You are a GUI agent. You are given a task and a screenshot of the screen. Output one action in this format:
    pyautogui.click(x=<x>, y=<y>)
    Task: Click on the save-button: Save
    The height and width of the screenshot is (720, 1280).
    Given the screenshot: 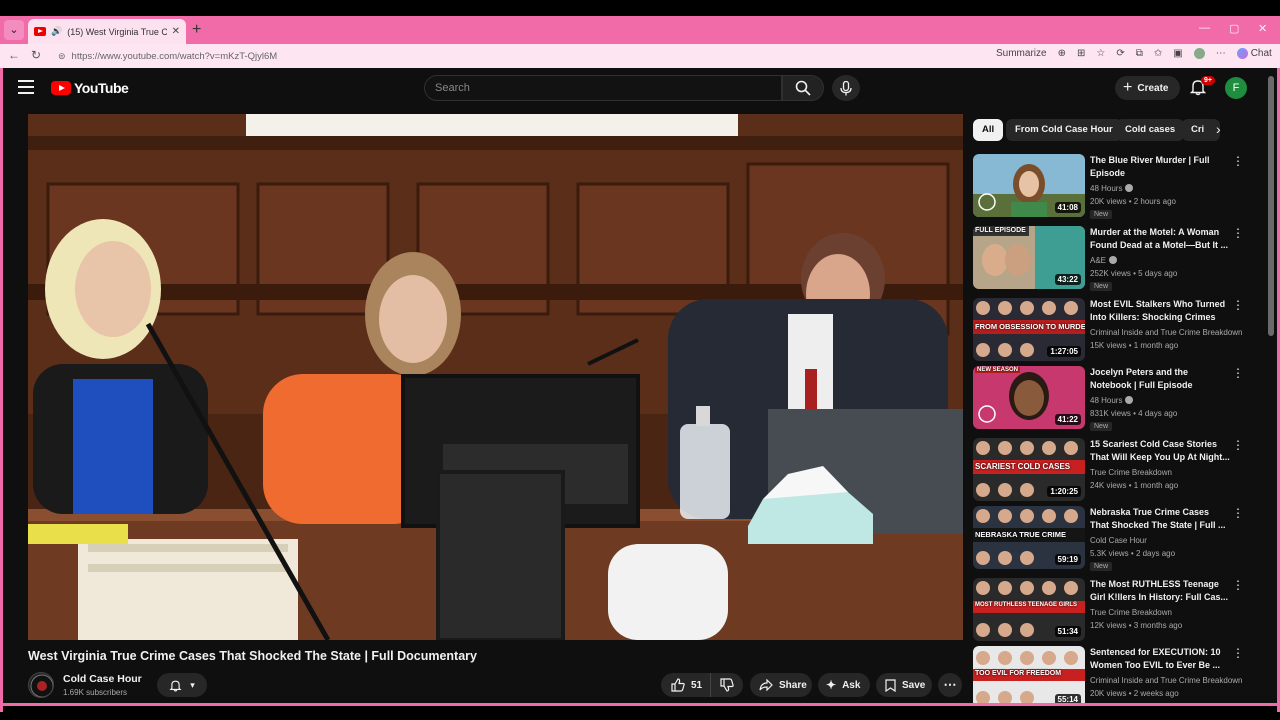 What is the action you would take?
    pyautogui.click(x=904, y=685)
    